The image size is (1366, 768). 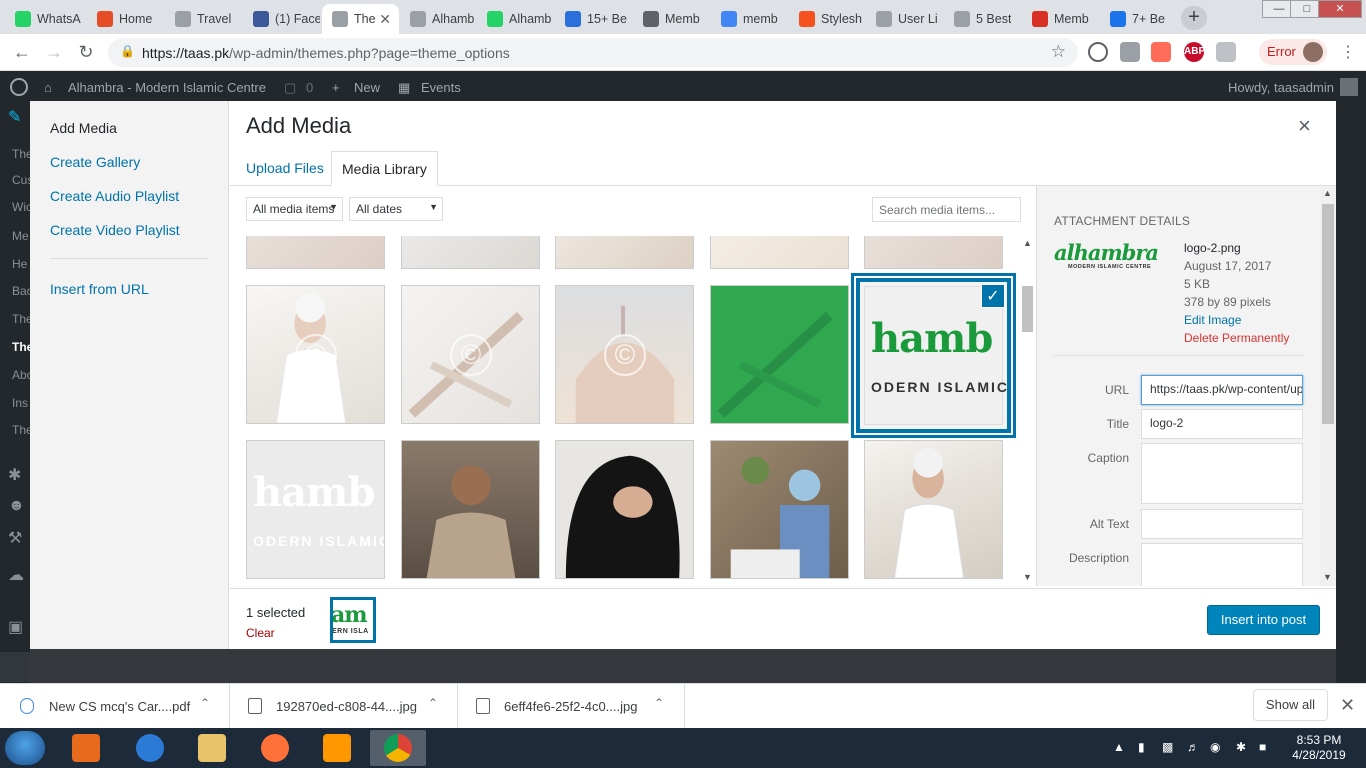 I want to click on shield-extension-icon, so click(x=1226, y=52).